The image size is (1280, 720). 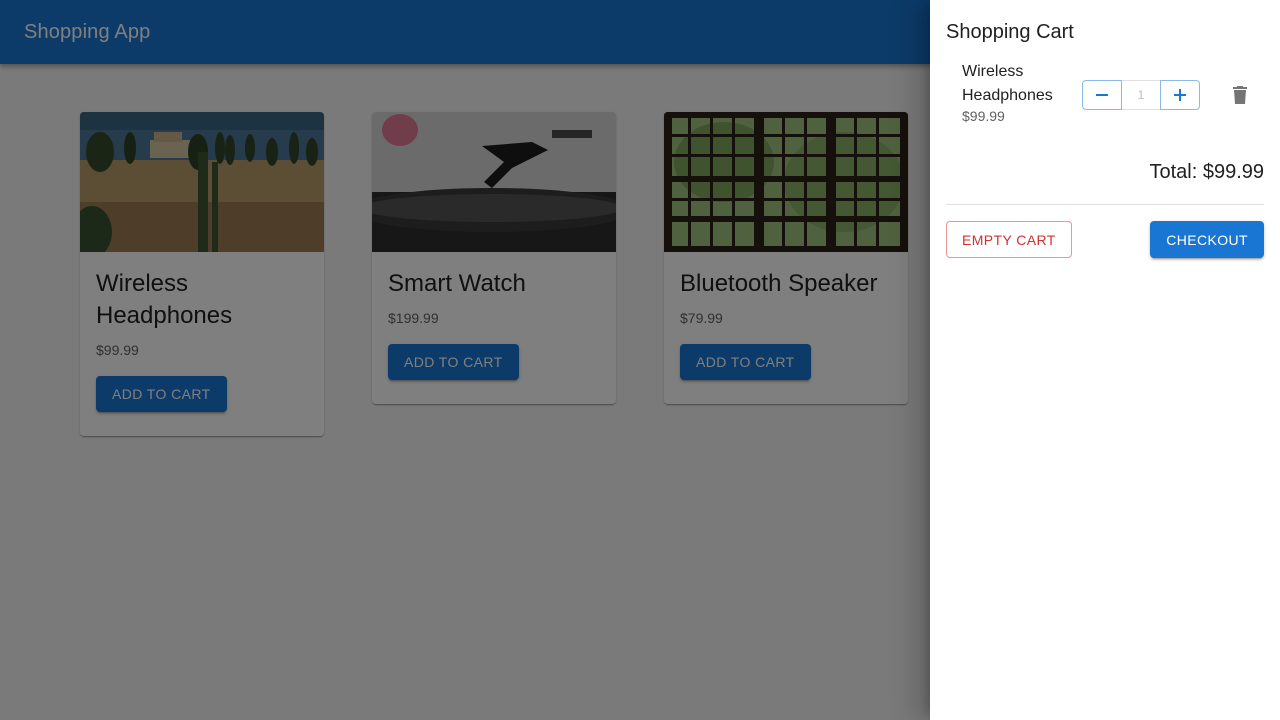 I want to click on plus-icon, so click(x=1180, y=95).